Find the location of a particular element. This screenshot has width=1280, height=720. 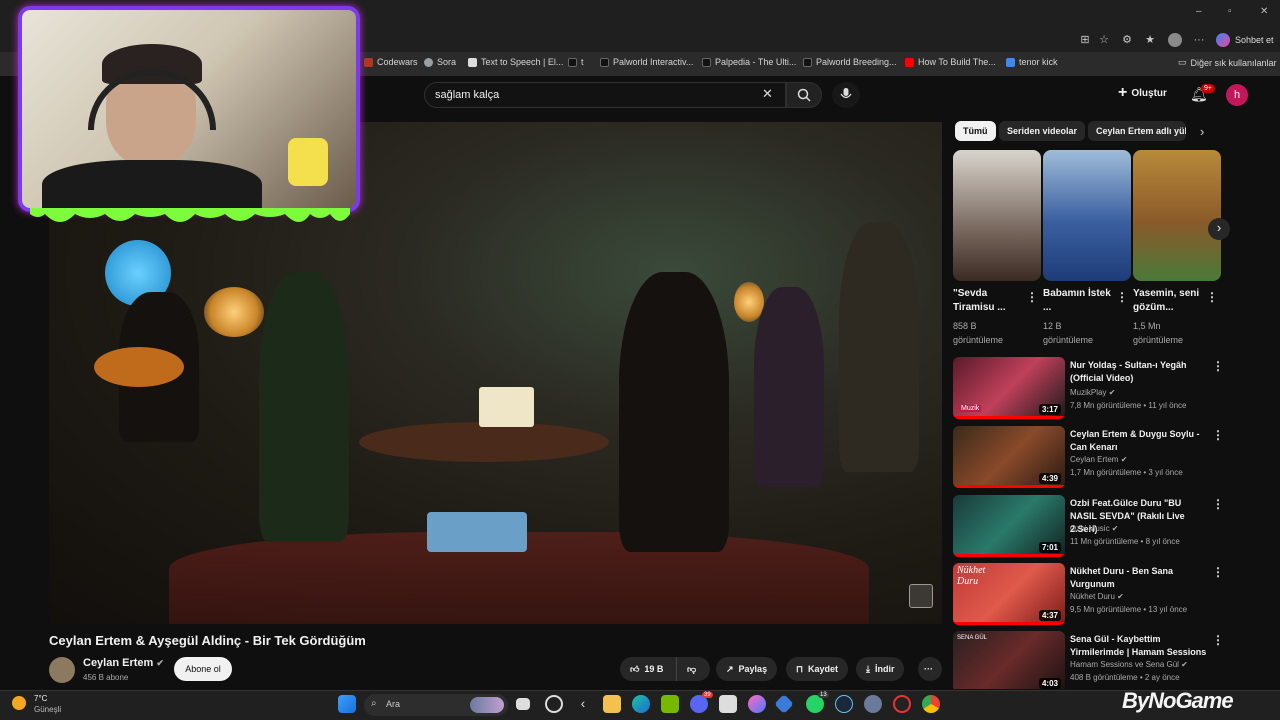

chevron-right-icon: › is located at coordinates (1202, 131).